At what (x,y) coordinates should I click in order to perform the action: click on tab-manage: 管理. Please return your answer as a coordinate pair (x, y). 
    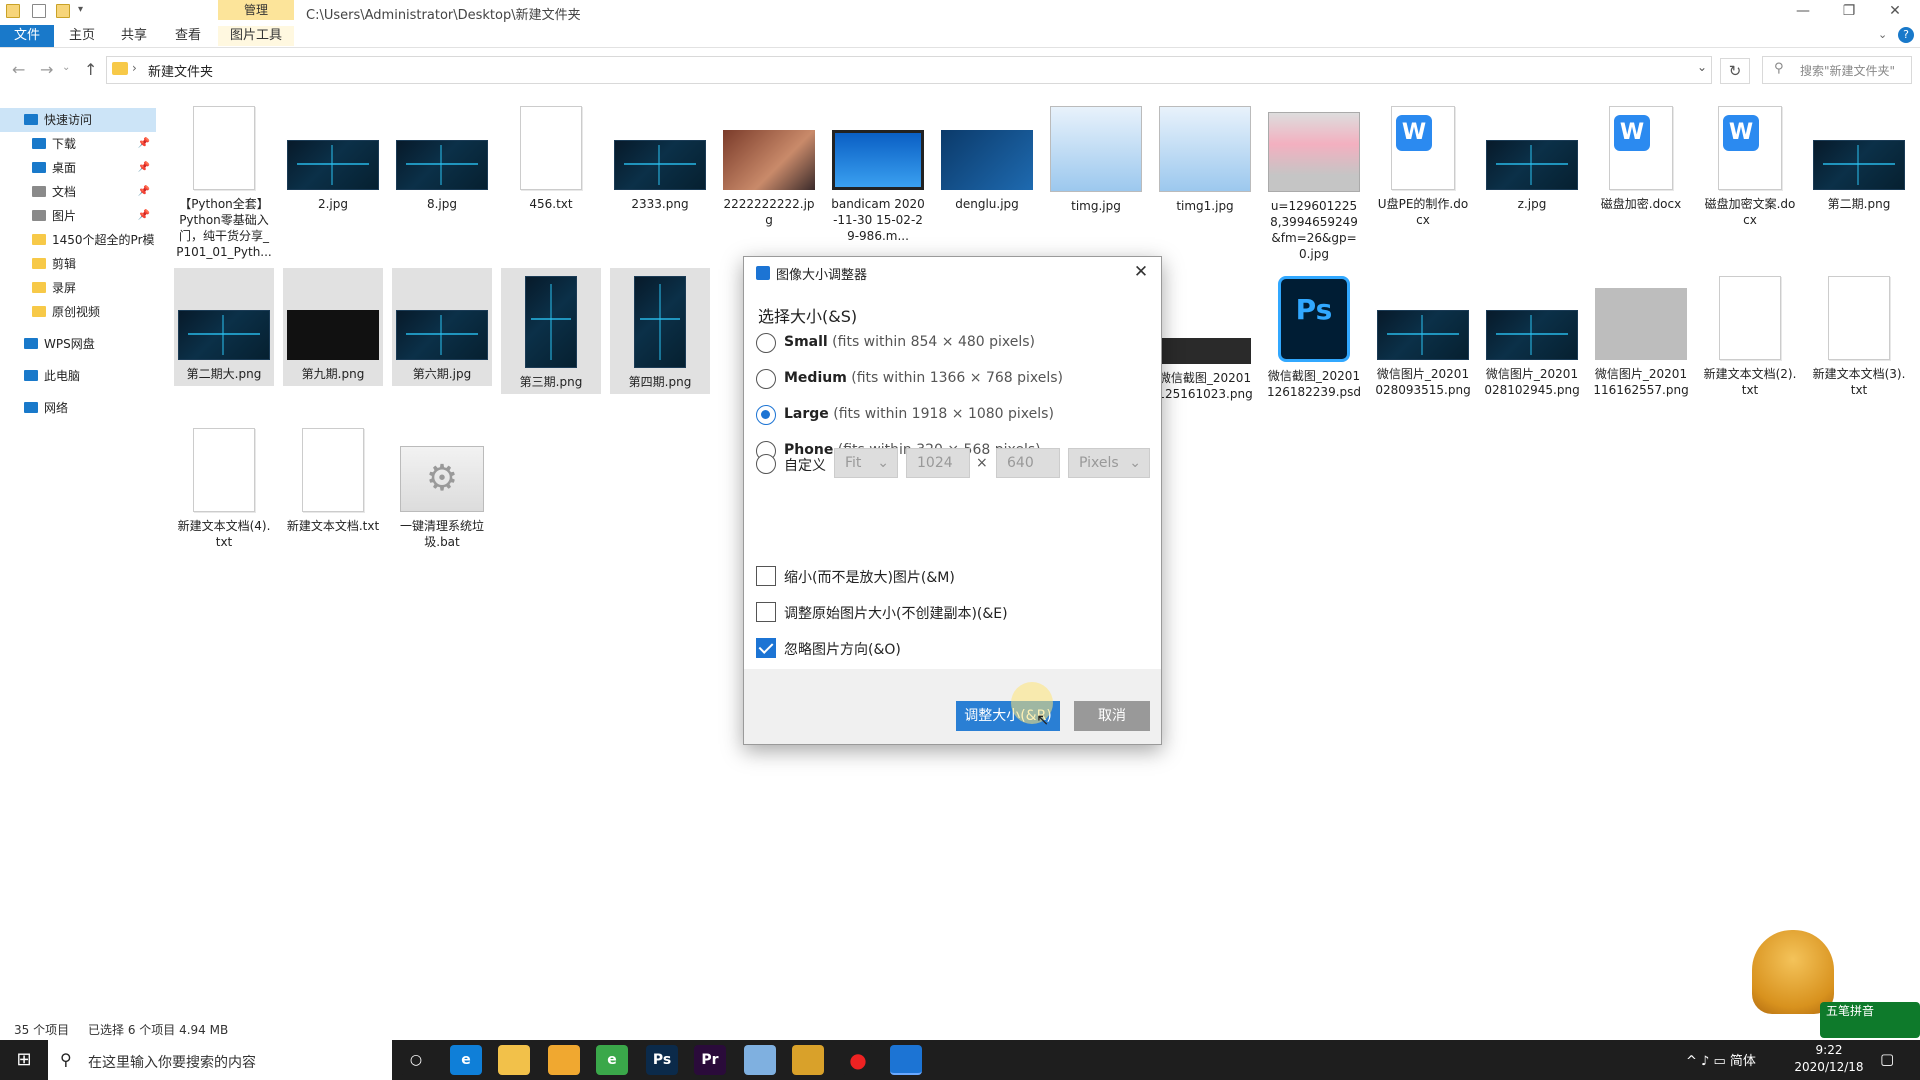
    Looking at the image, I should click on (256, 10).